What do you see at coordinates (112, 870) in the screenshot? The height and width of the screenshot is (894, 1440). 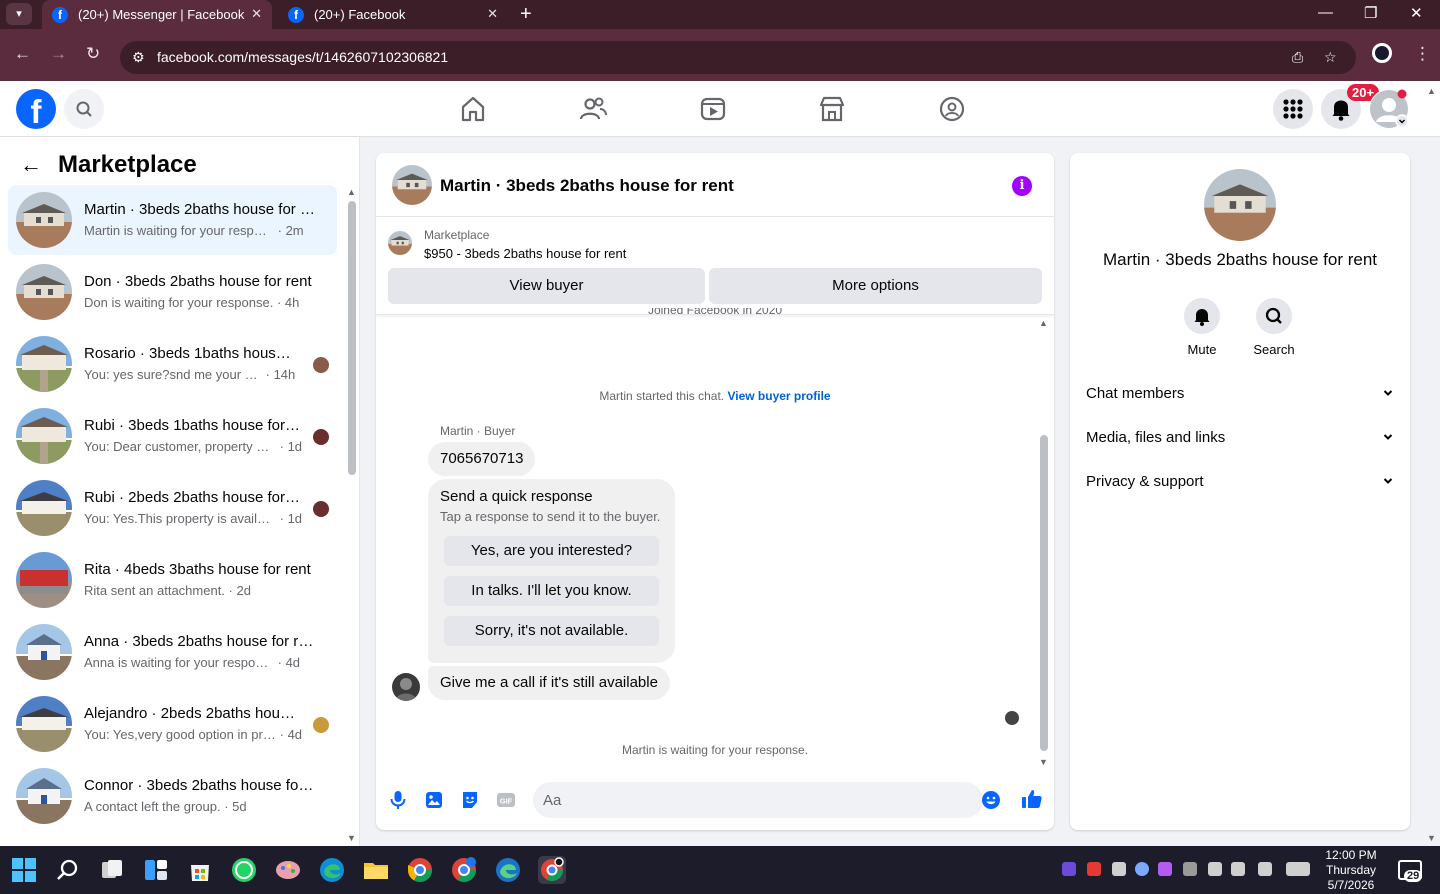 I see `task-view-icon` at bounding box center [112, 870].